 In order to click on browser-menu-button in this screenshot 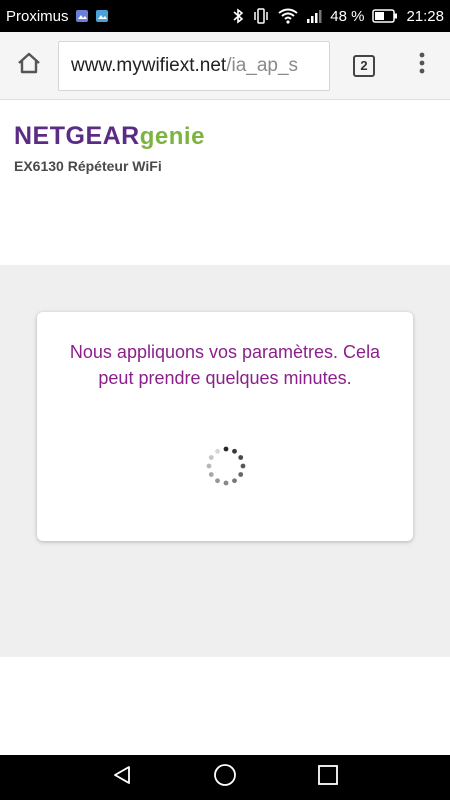, I will do `click(422, 66)`.